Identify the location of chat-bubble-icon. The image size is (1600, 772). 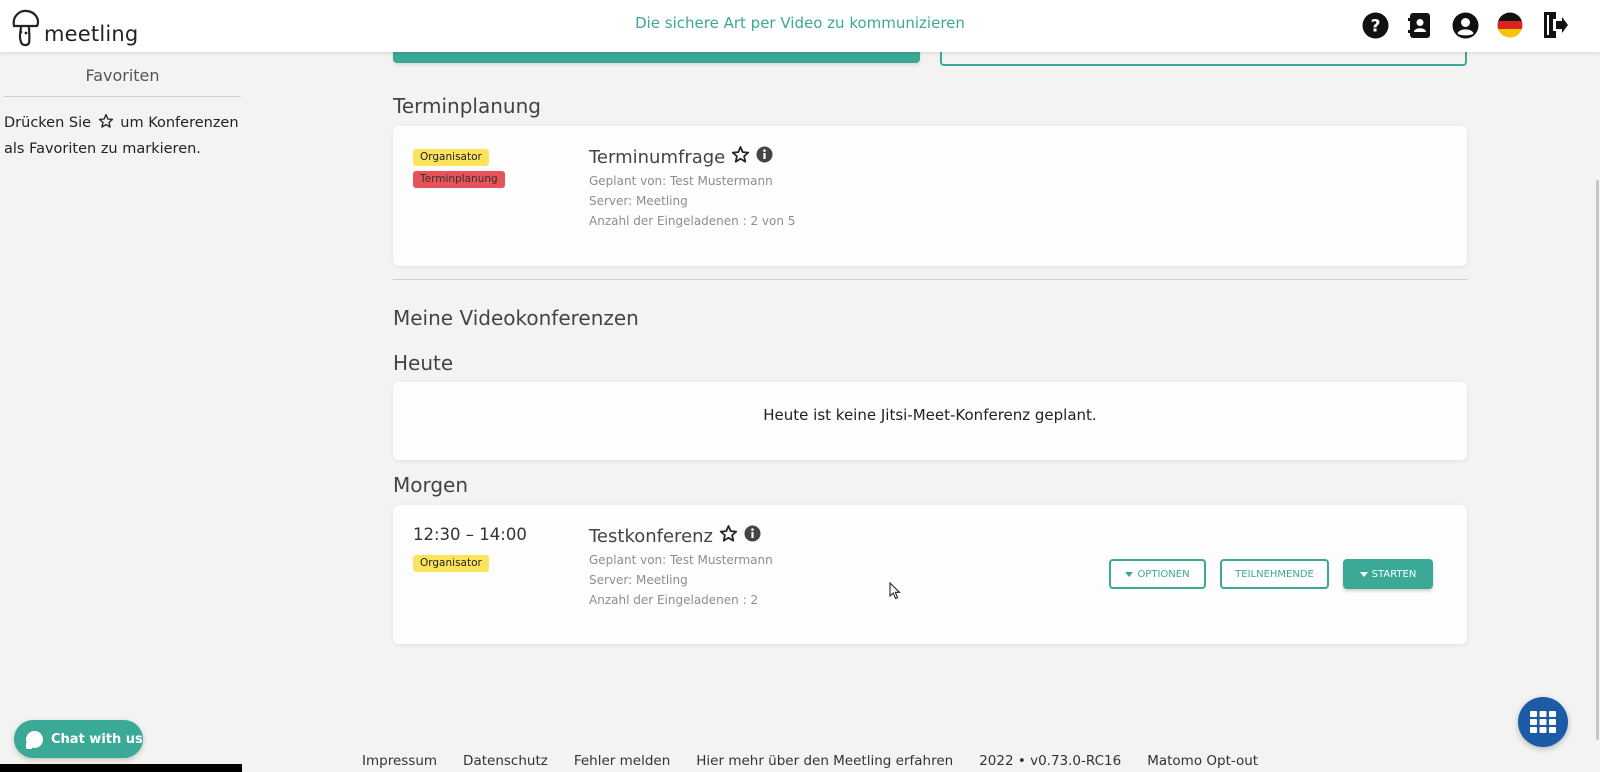
(34, 739).